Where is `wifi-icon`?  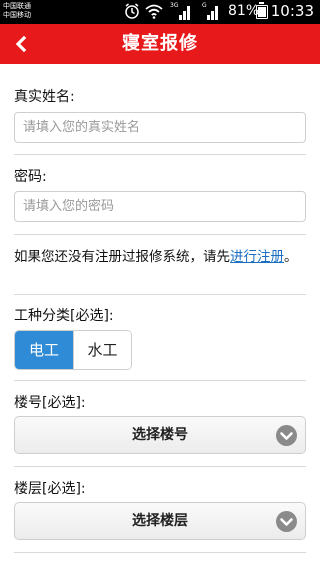 wifi-icon is located at coordinates (154, 11).